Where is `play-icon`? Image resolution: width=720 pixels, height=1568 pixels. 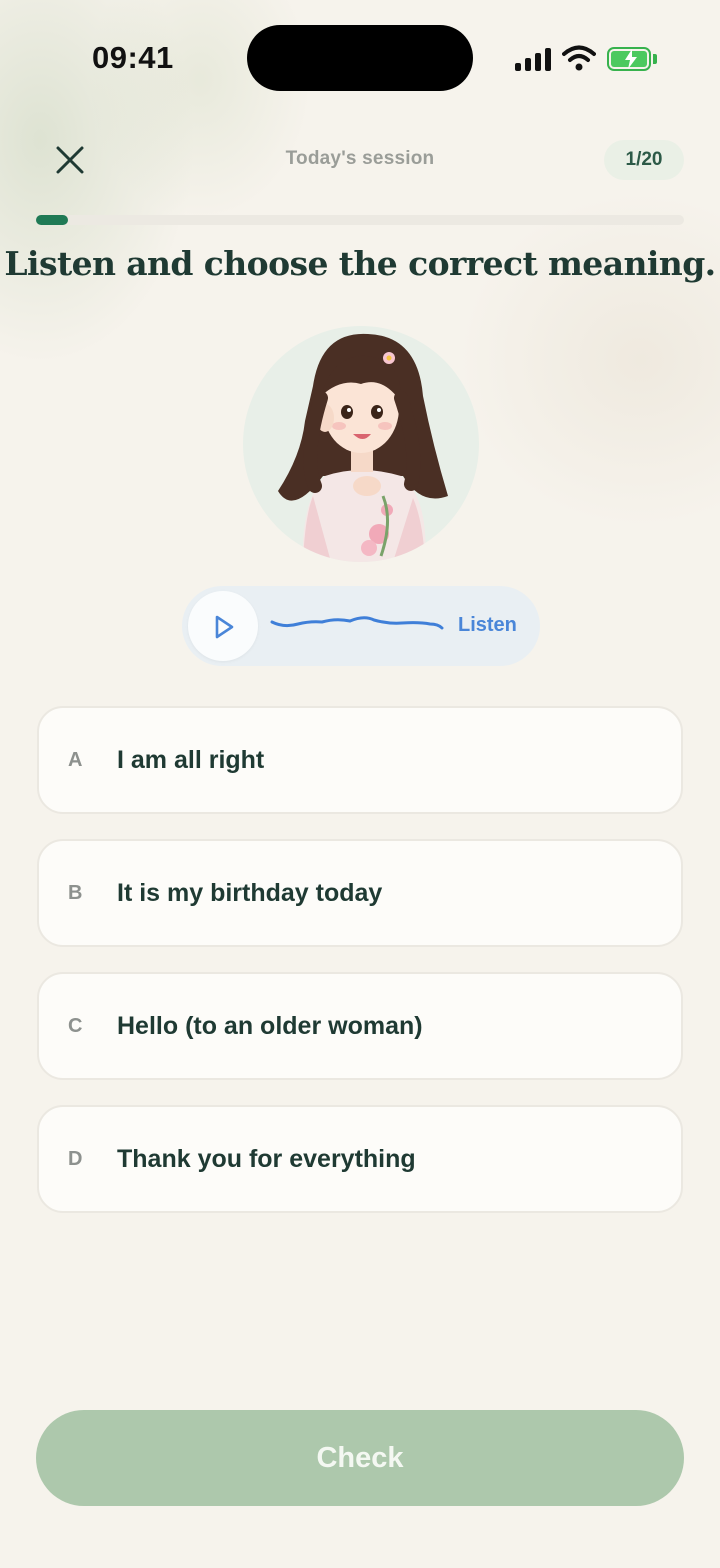
play-icon is located at coordinates (224, 627).